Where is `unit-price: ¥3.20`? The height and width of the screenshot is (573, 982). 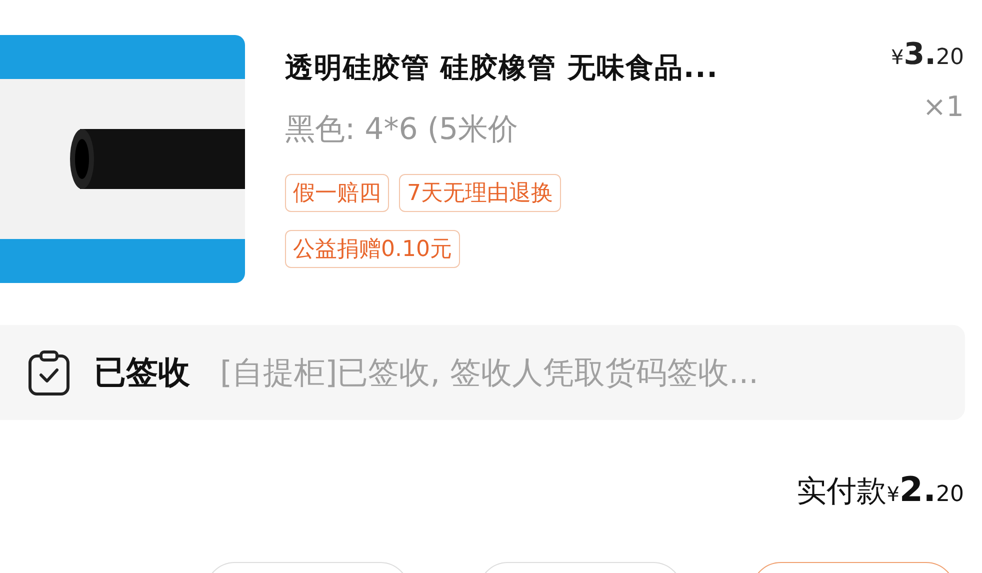
unit-price: ¥3.20 is located at coordinates (927, 54).